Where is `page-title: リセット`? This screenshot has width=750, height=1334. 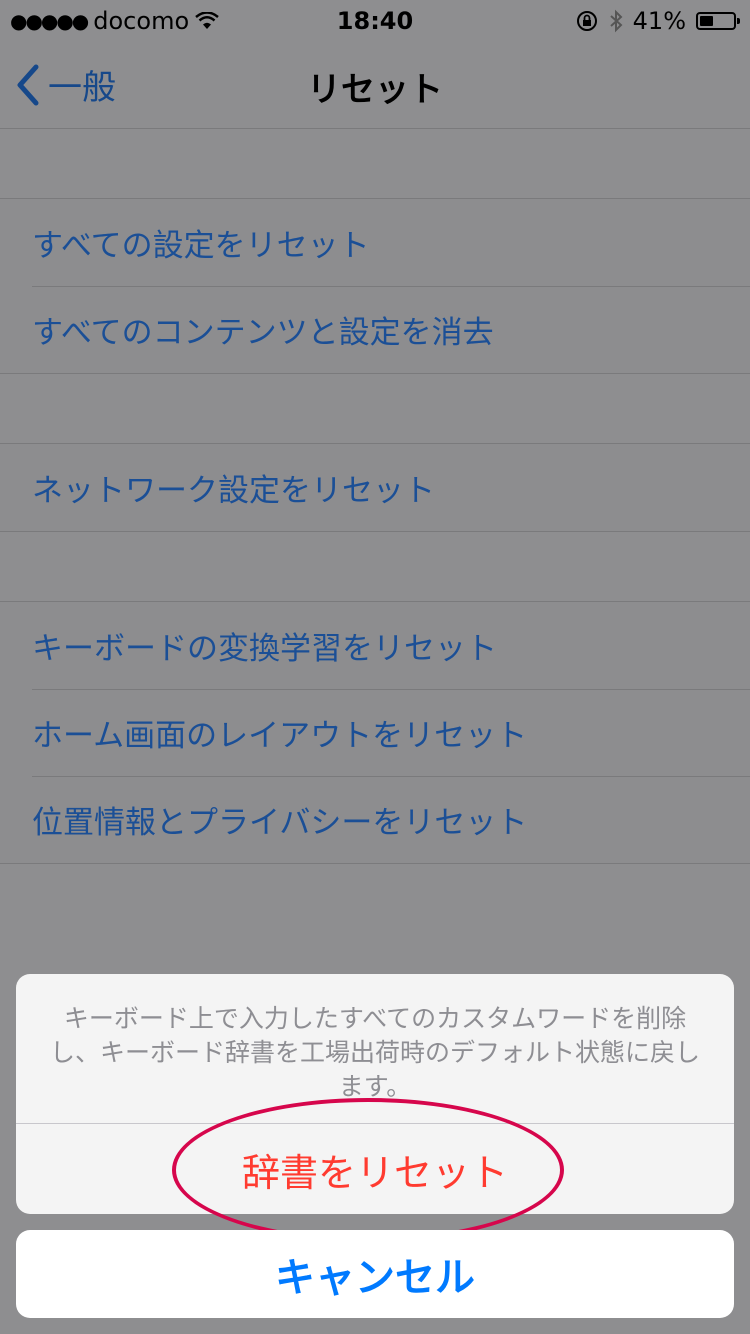 page-title: リセット is located at coordinates (375, 90).